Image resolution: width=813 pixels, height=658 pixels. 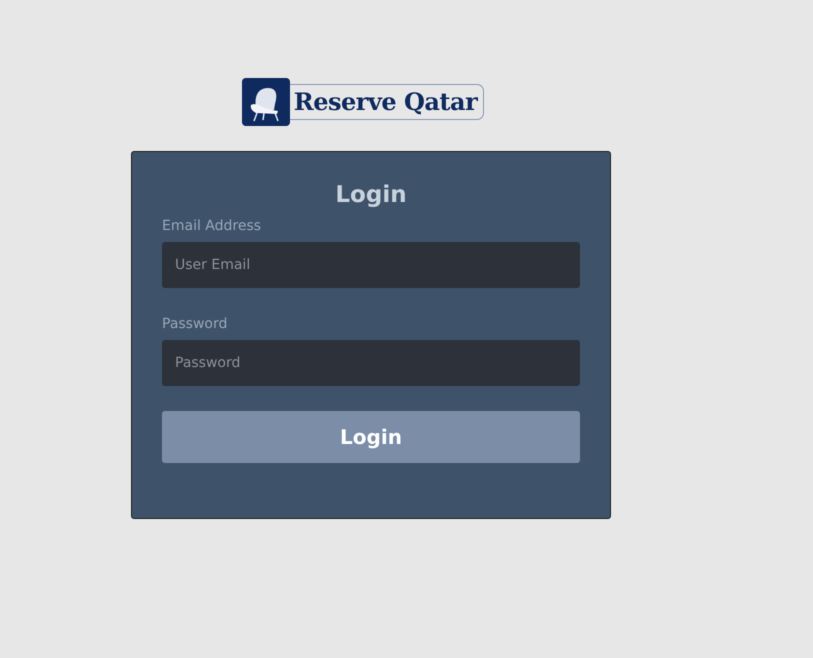 I want to click on email-field: User Email, so click(x=371, y=265).